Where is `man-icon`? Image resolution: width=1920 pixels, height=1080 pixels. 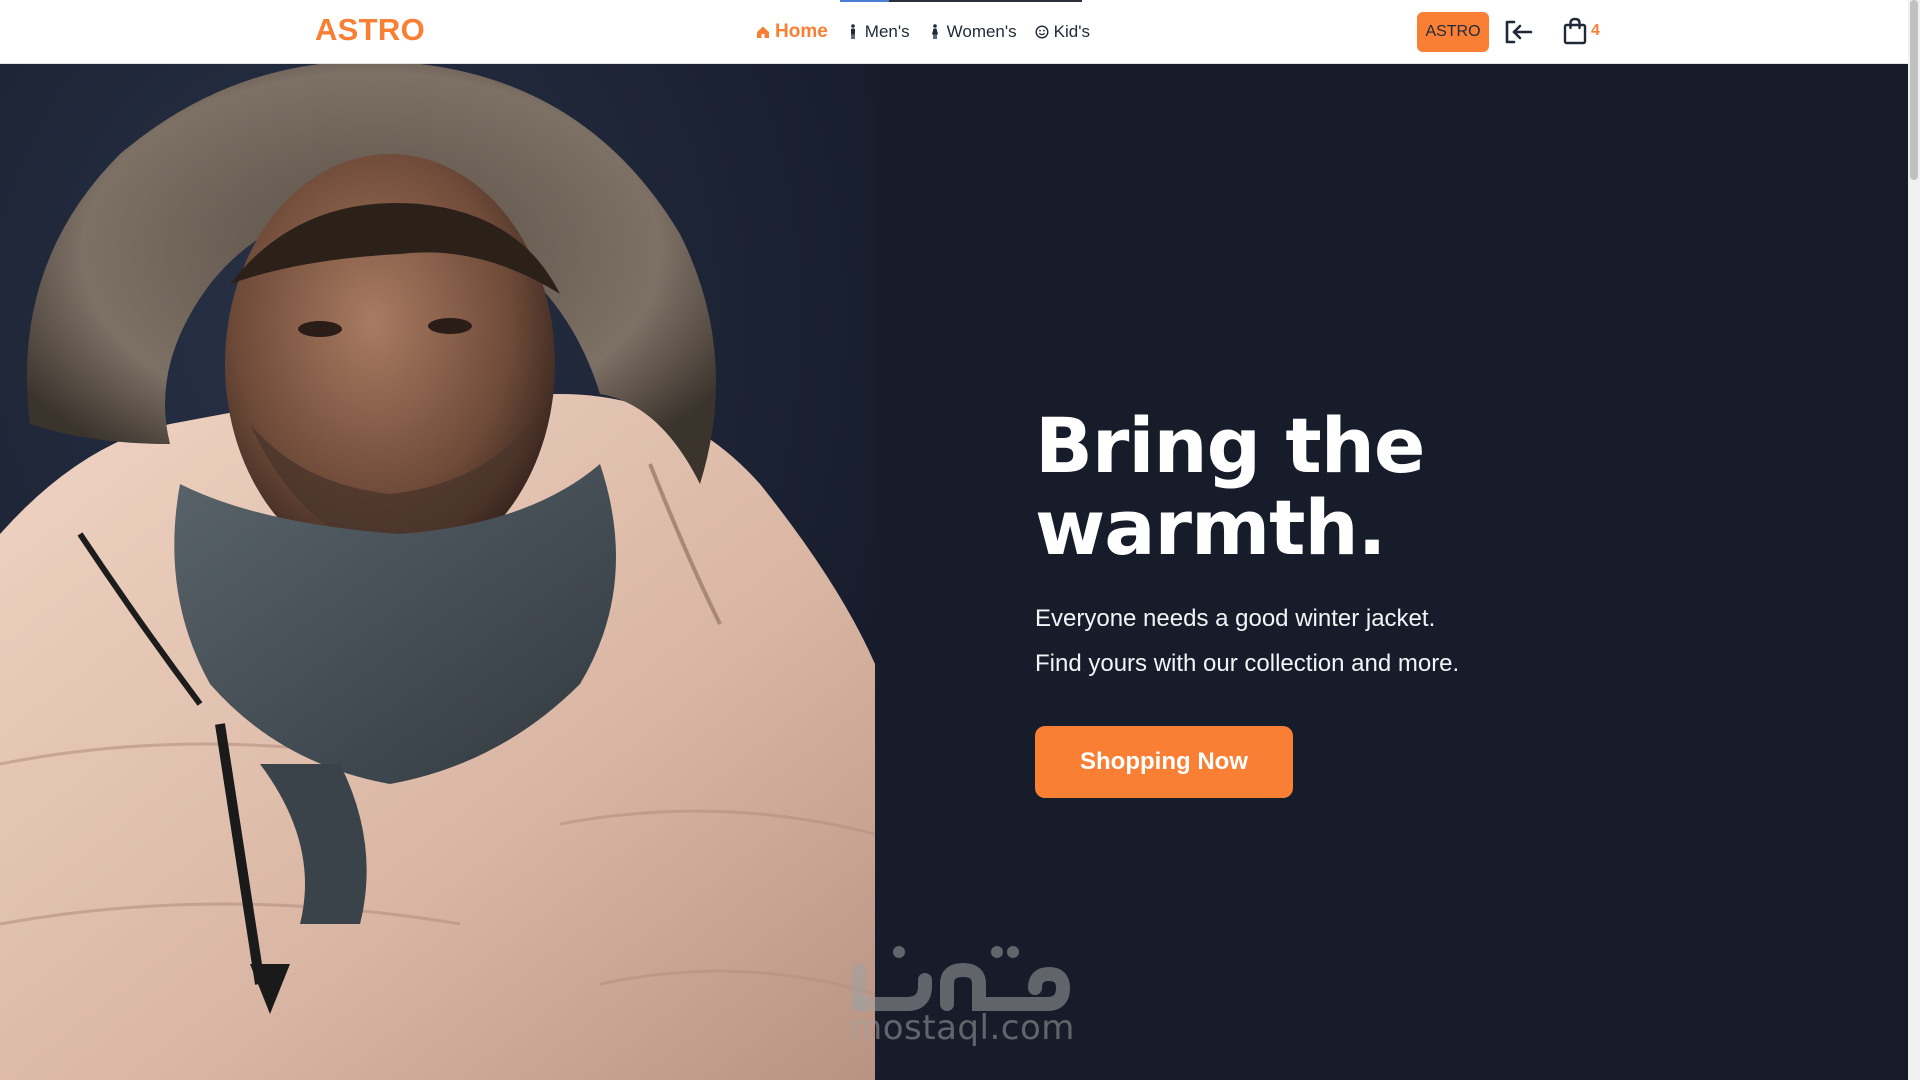
man-icon is located at coordinates (853, 31).